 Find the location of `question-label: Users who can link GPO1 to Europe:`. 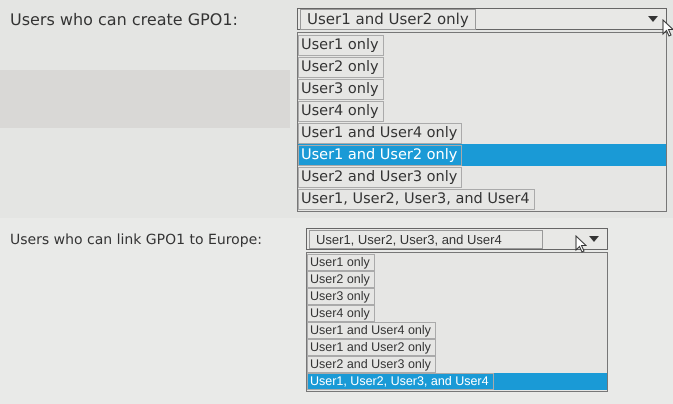

question-label: Users who can link GPO1 to Europe: is located at coordinates (136, 240).